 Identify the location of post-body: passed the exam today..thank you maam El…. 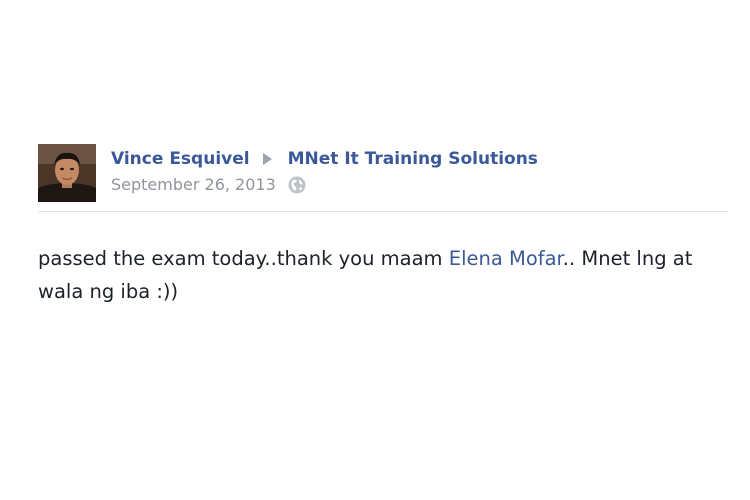
(383, 275).